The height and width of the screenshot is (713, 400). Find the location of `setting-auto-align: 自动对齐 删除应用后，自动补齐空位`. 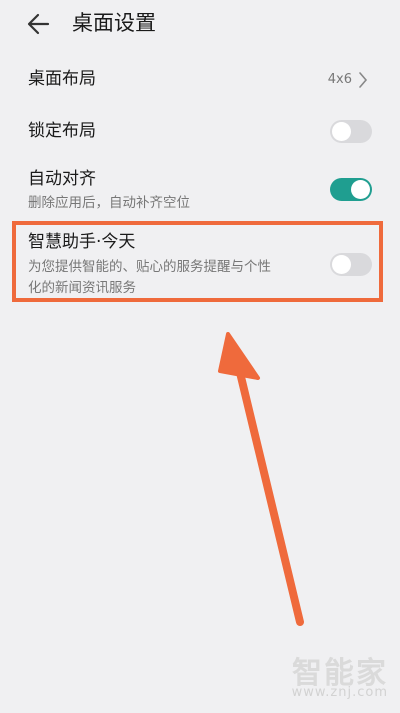

setting-auto-align: 自动对齐 删除应用后，自动补齐空位 is located at coordinates (200, 189).